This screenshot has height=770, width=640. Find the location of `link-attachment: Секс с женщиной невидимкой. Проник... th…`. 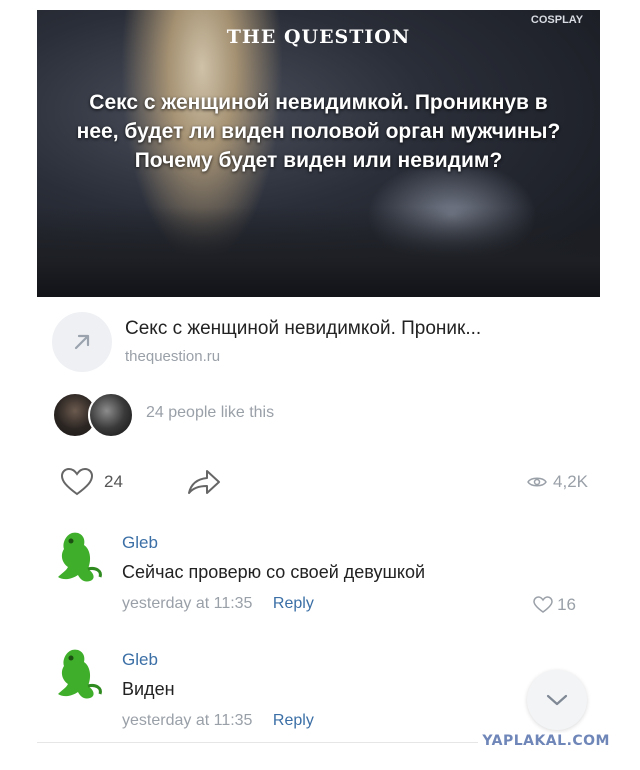

link-attachment: Секс с женщиной невидимкой. Проник... th… is located at coordinates (322, 341).